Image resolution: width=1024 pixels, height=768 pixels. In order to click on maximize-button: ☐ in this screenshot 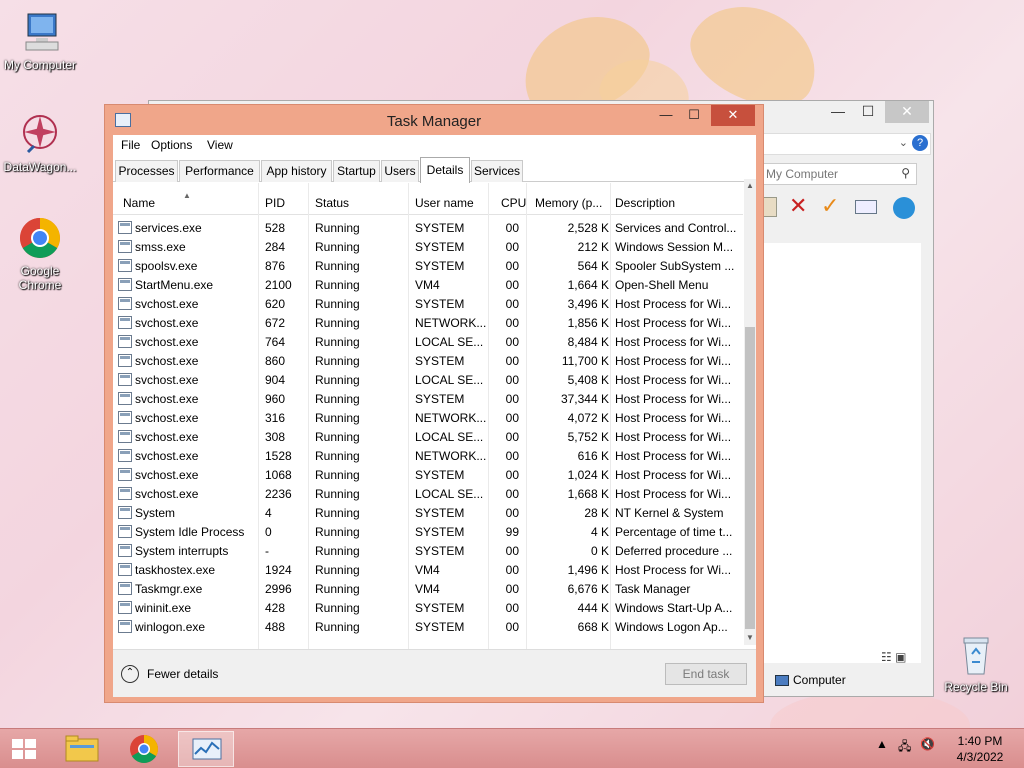, I will do `click(694, 115)`.